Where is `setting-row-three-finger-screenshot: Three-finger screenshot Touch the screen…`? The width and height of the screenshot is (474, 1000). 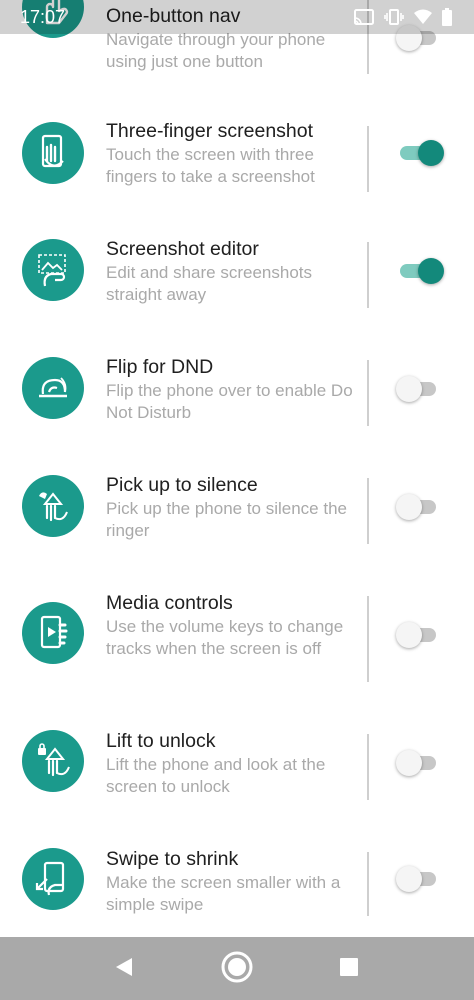
setting-row-three-finger-screenshot: Three-finger screenshot Touch the screen… is located at coordinates (237, 160).